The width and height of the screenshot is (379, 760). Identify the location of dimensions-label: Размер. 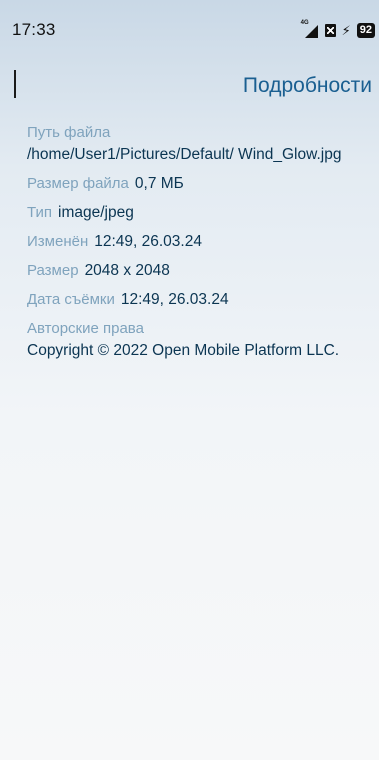
(53, 270).